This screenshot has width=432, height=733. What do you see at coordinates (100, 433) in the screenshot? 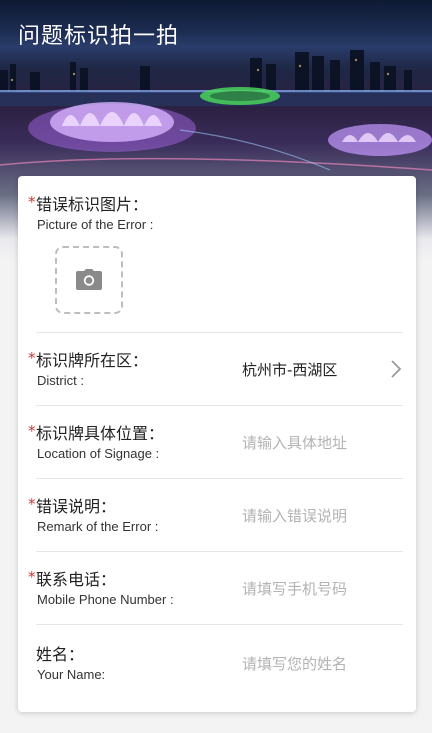
I see `location-label: 标识牌具体位置：` at bounding box center [100, 433].